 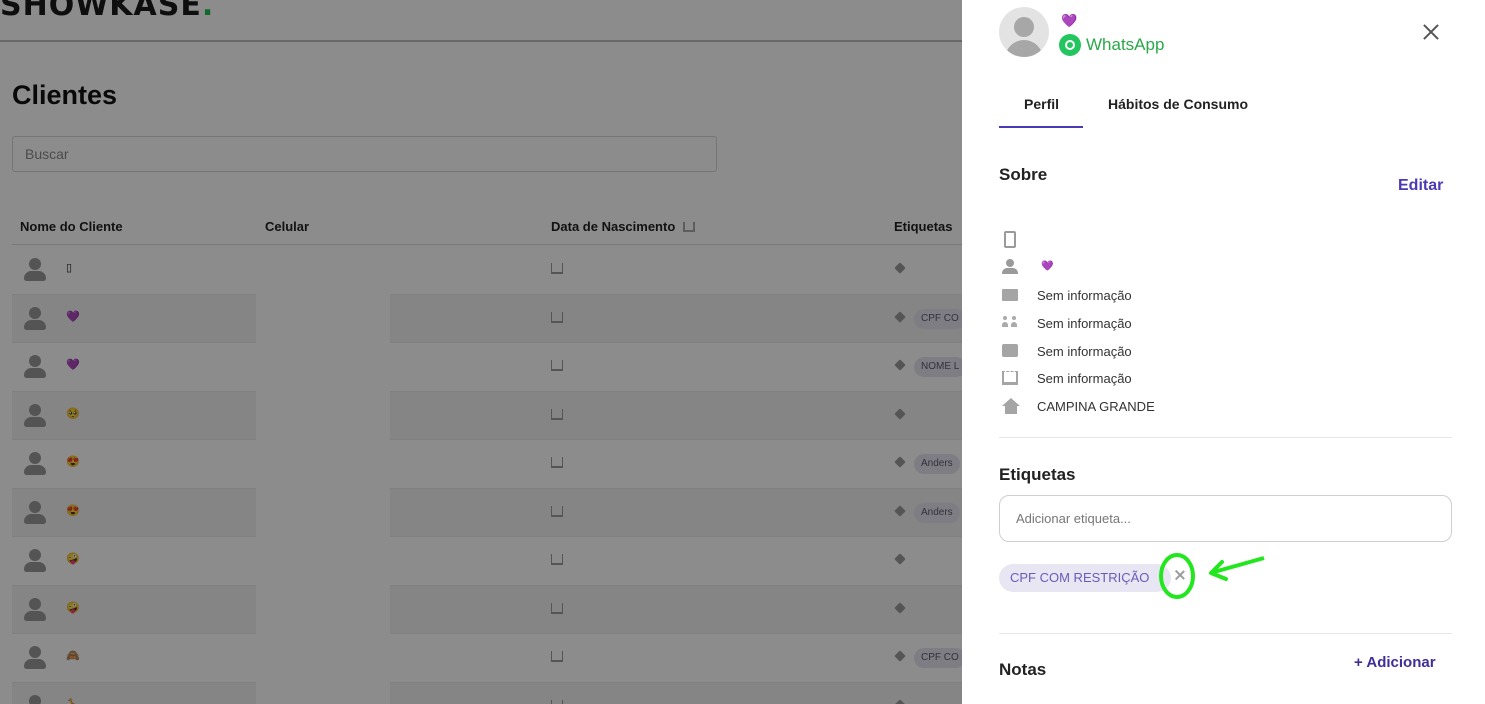 I want to click on home-icon, so click(x=1011, y=402).